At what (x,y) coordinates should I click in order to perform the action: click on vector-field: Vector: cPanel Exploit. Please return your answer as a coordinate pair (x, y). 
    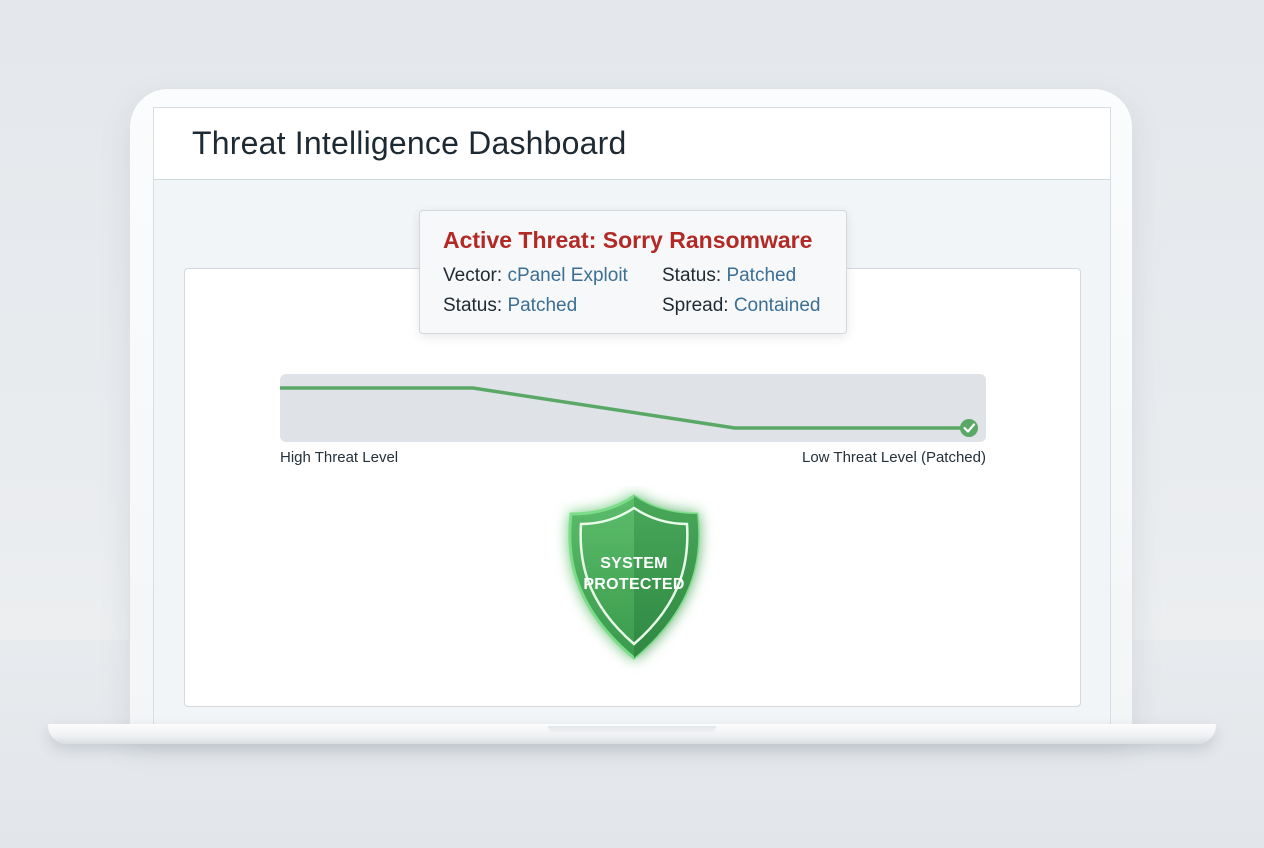
    Looking at the image, I should click on (535, 276).